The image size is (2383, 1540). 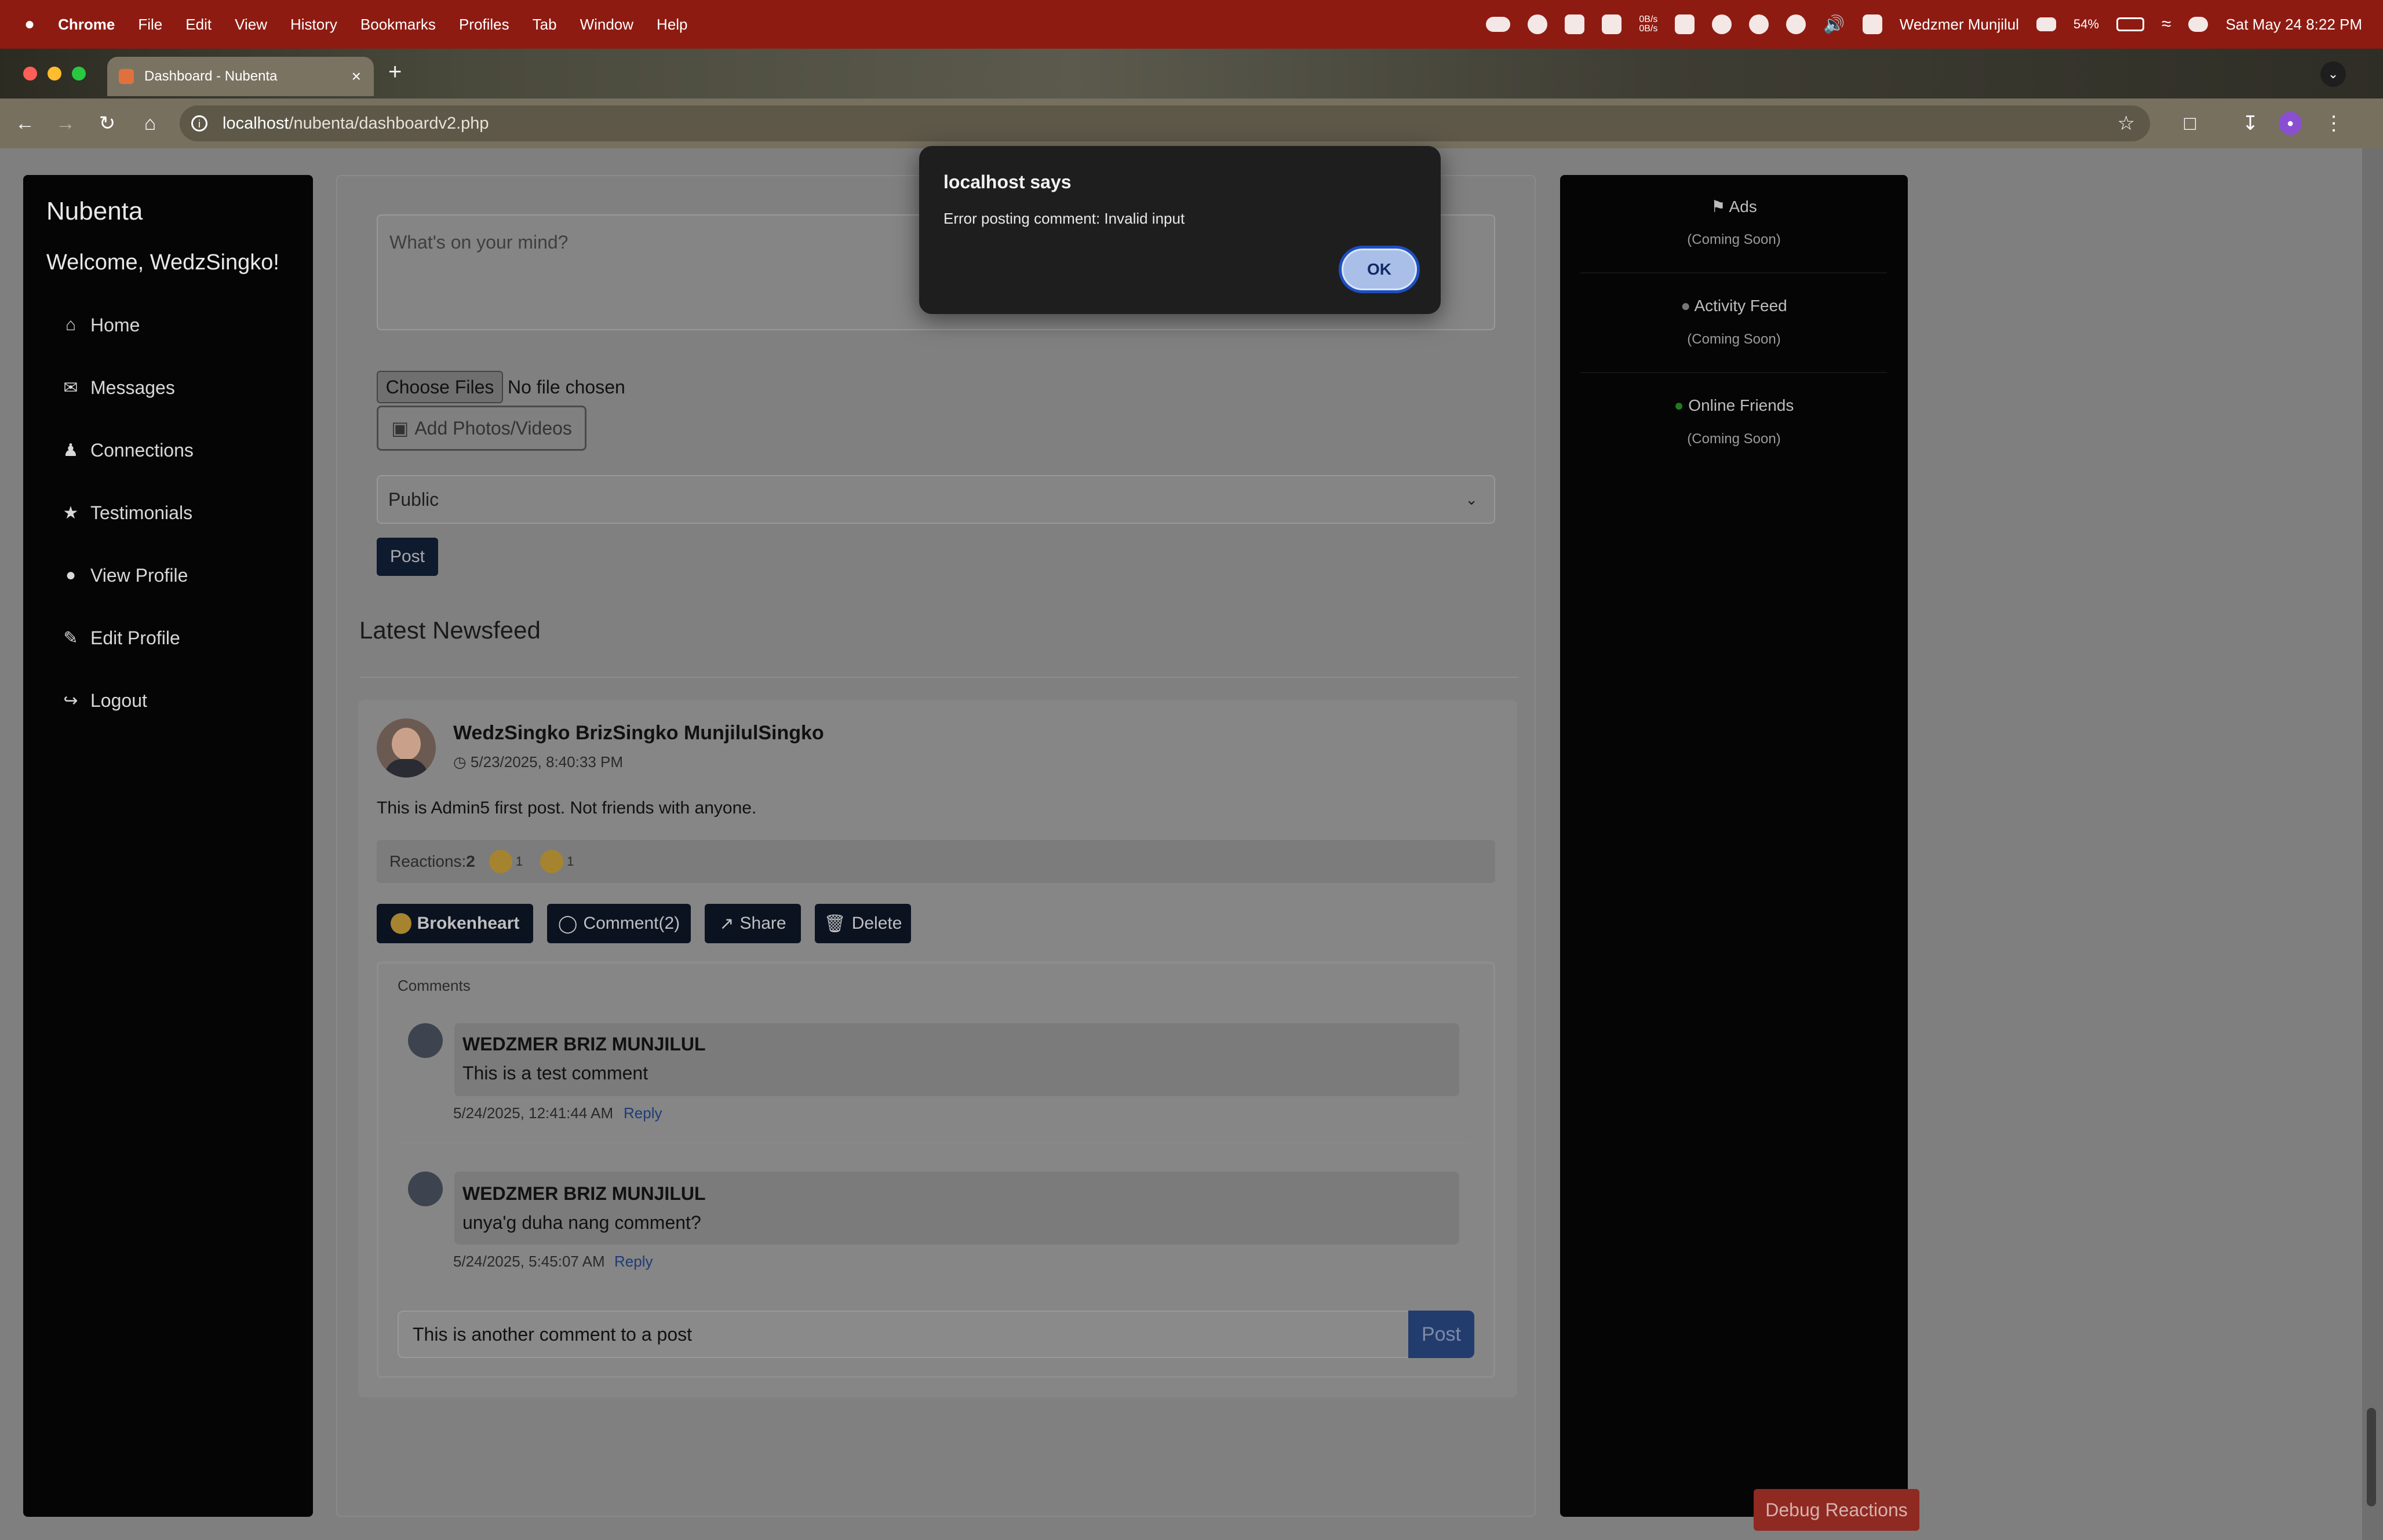 What do you see at coordinates (1008, 182) in the screenshot?
I see `dialog-title: localhost says` at bounding box center [1008, 182].